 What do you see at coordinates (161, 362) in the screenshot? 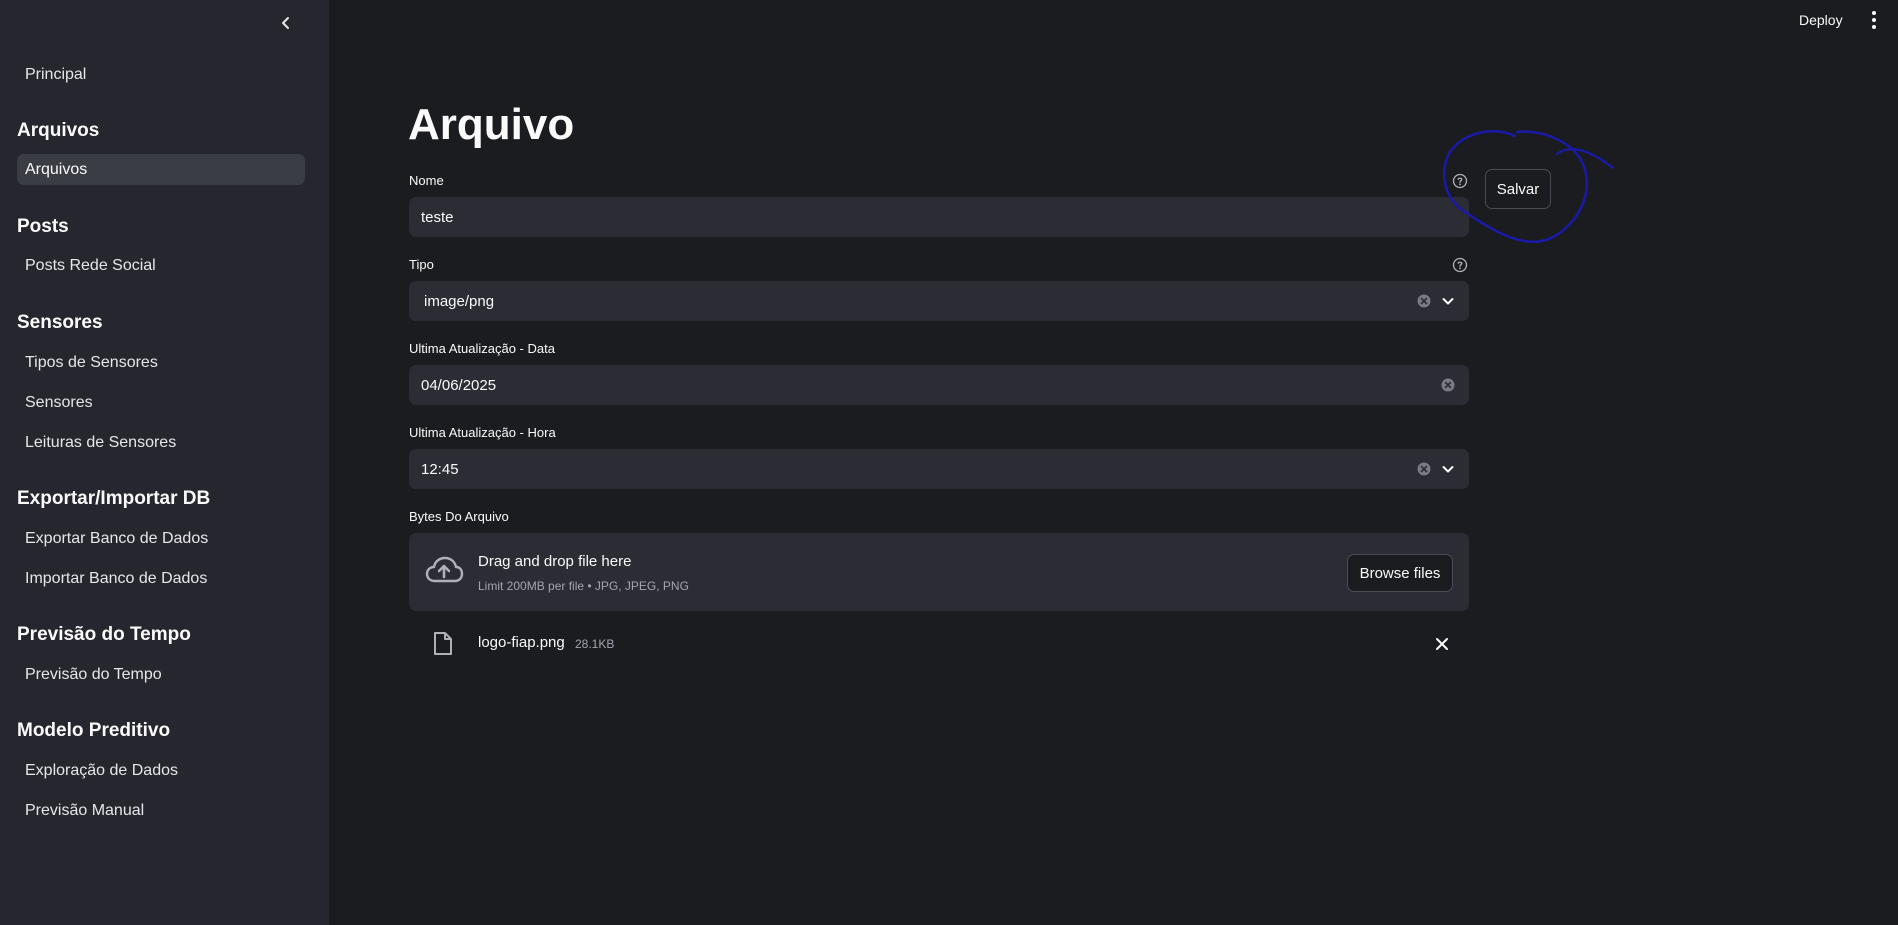
I see `sidebar-item-tipos-de-sensores: Tipos de Sensores` at bounding box center [161, 362].